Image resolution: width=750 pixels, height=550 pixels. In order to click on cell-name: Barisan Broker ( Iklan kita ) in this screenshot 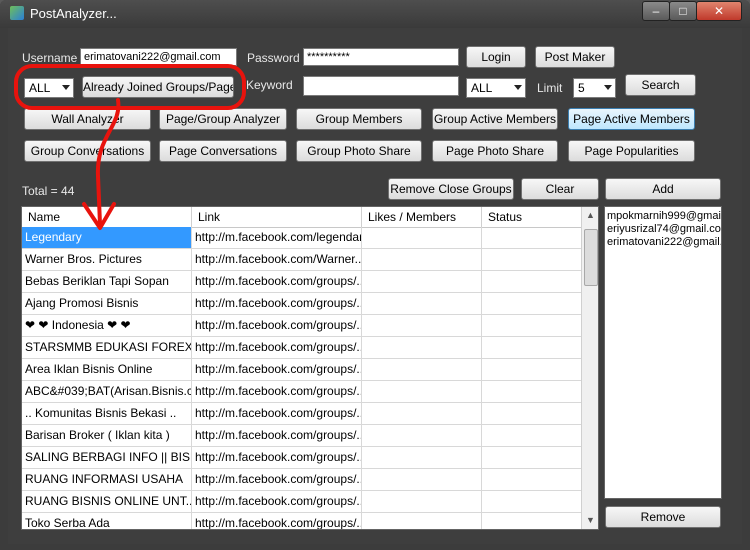, I will do `click(107, 435)`.